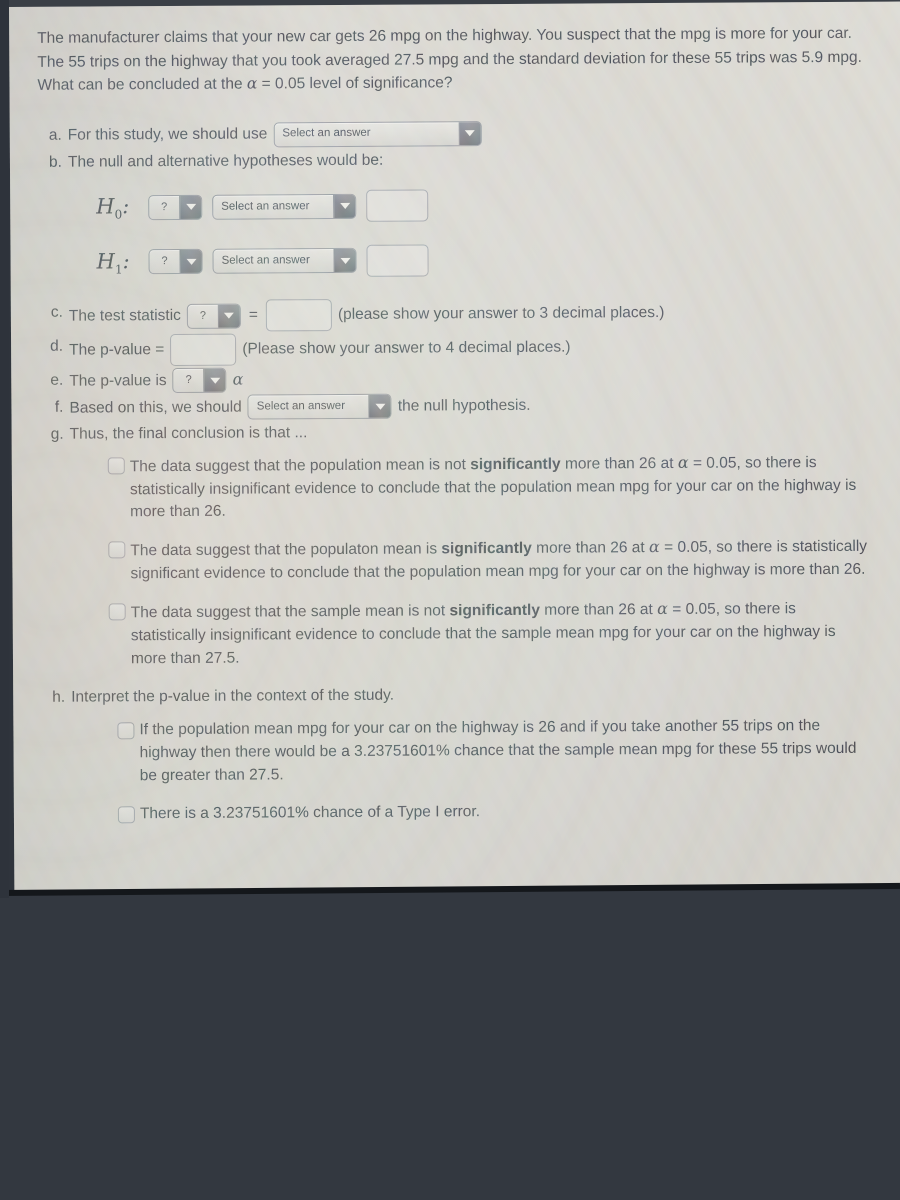 This screenshot has height=1200, width=900. What do you see at coordinates (126, 206) in the screenshot?
I see `h0-colon: :` at bounding box center [126, 206].